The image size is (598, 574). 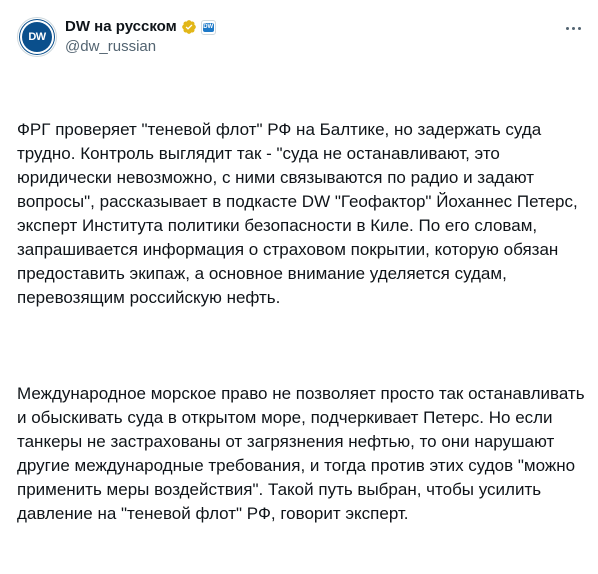 I want to click on avatar: DW, so click(x=37, y=37).